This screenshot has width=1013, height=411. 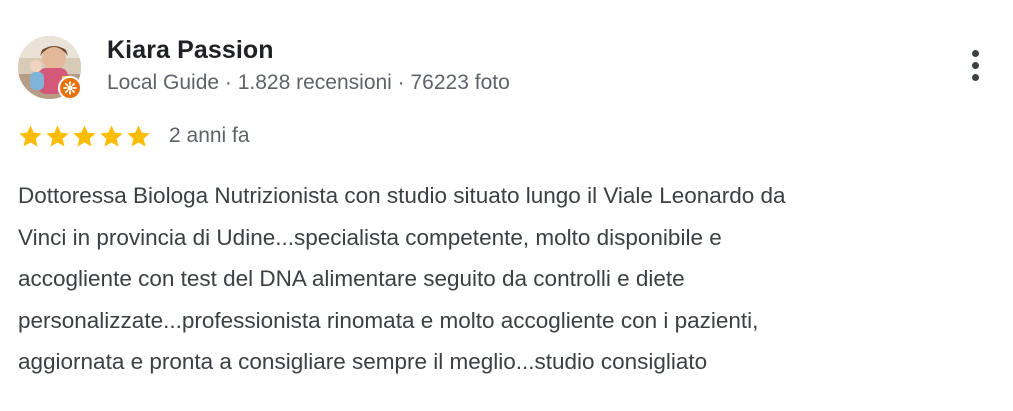 What do you see at coordinates (976, 66) in the screenshot?
I see `more-options-button` at bounding box center [976, 66].